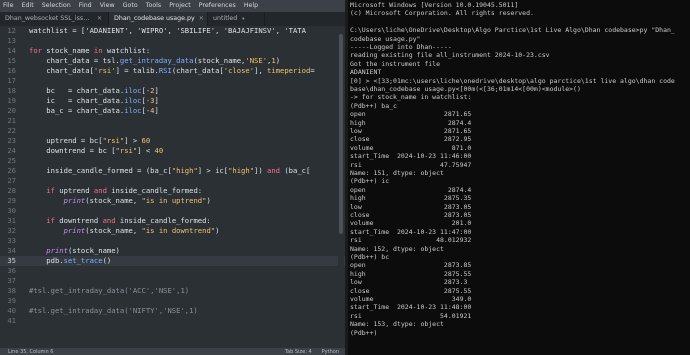 The image size is (690, 355). Describe the element at coordinates (411, 198) in the screenshot. I see `terminal-line: high 2875.35` at that location.